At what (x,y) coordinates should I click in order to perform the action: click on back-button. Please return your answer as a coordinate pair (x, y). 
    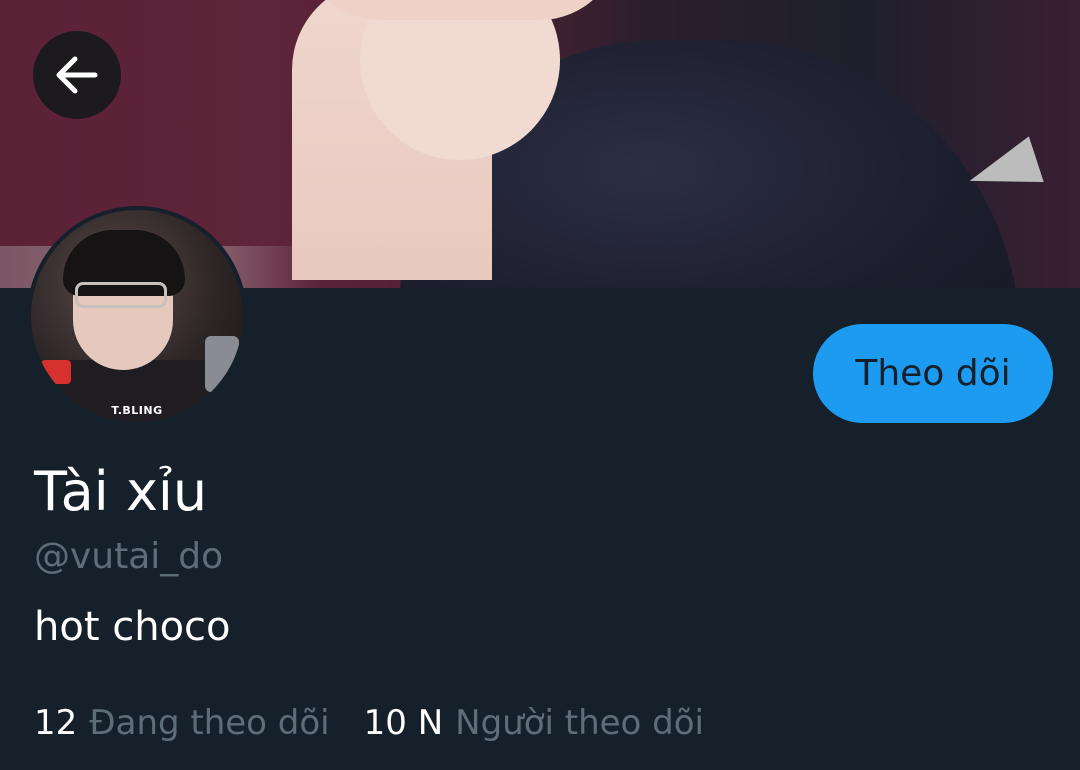
    Looking at the image, I should click on (77, 75).